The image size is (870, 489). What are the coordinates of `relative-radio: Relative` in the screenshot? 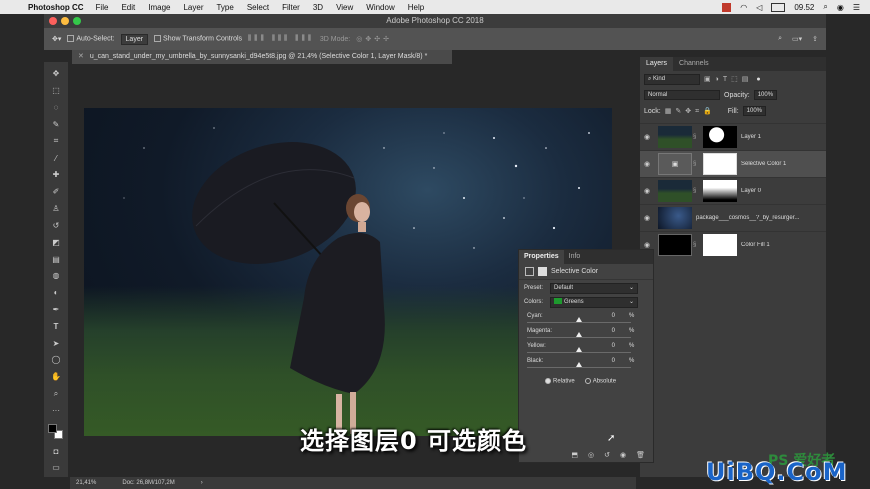 It's located at (560, 381).